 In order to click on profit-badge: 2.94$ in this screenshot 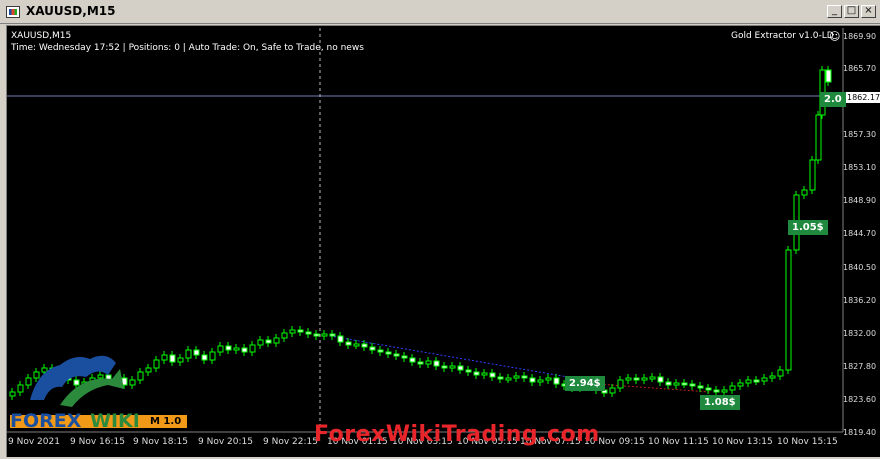, I will do `click(585, 383)`.